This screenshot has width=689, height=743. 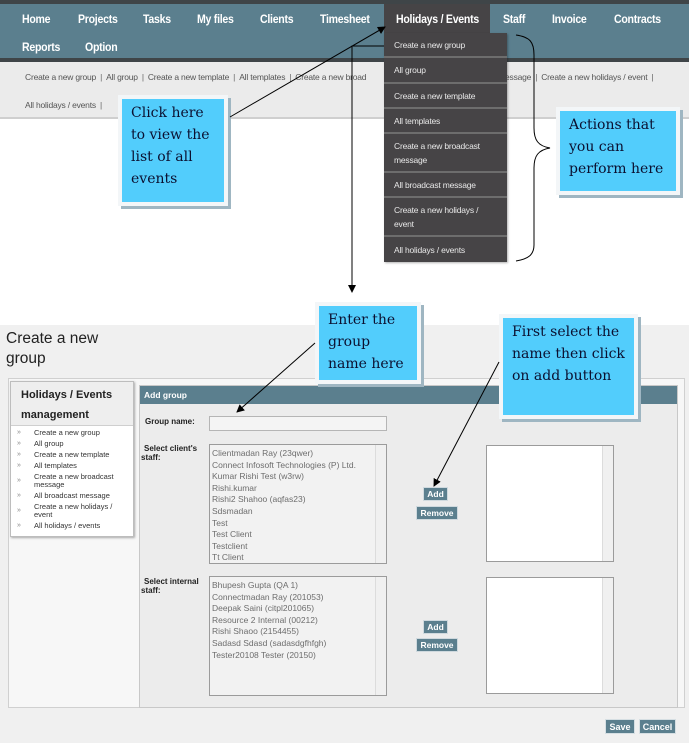 What do you see at coordinates (637, 19) in the screenshot?
I see `nav-contracts: Contracts` at bounding box center [637, 19].